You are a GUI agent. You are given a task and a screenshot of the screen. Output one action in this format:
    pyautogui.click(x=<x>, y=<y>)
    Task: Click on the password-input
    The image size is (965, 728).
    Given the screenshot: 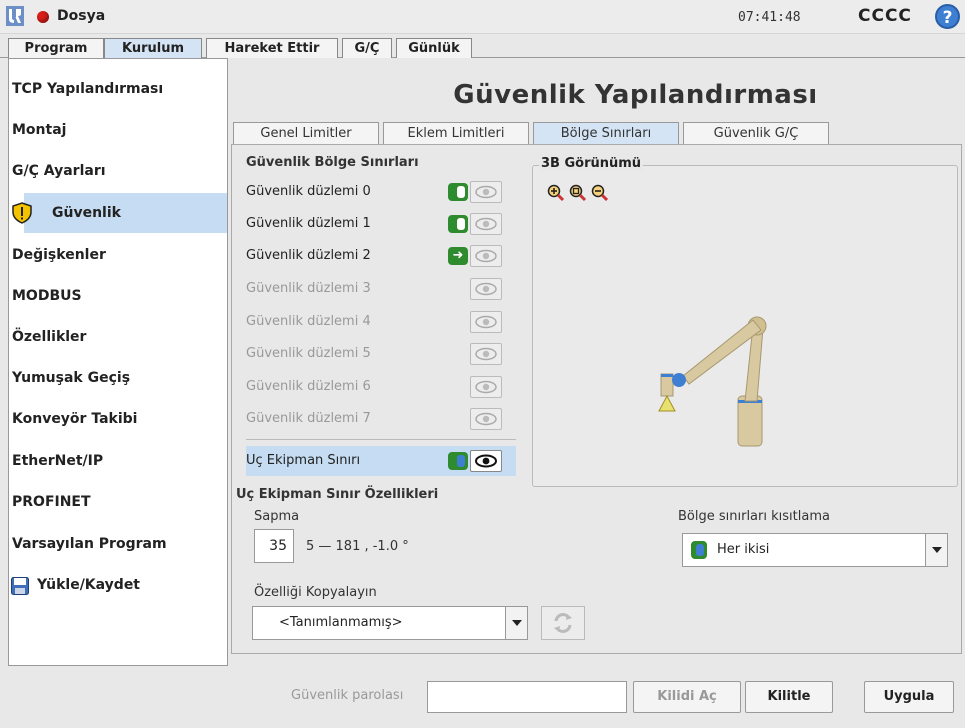 What is the action you would take?
    pyautogui.click(x=527, y=697)
    